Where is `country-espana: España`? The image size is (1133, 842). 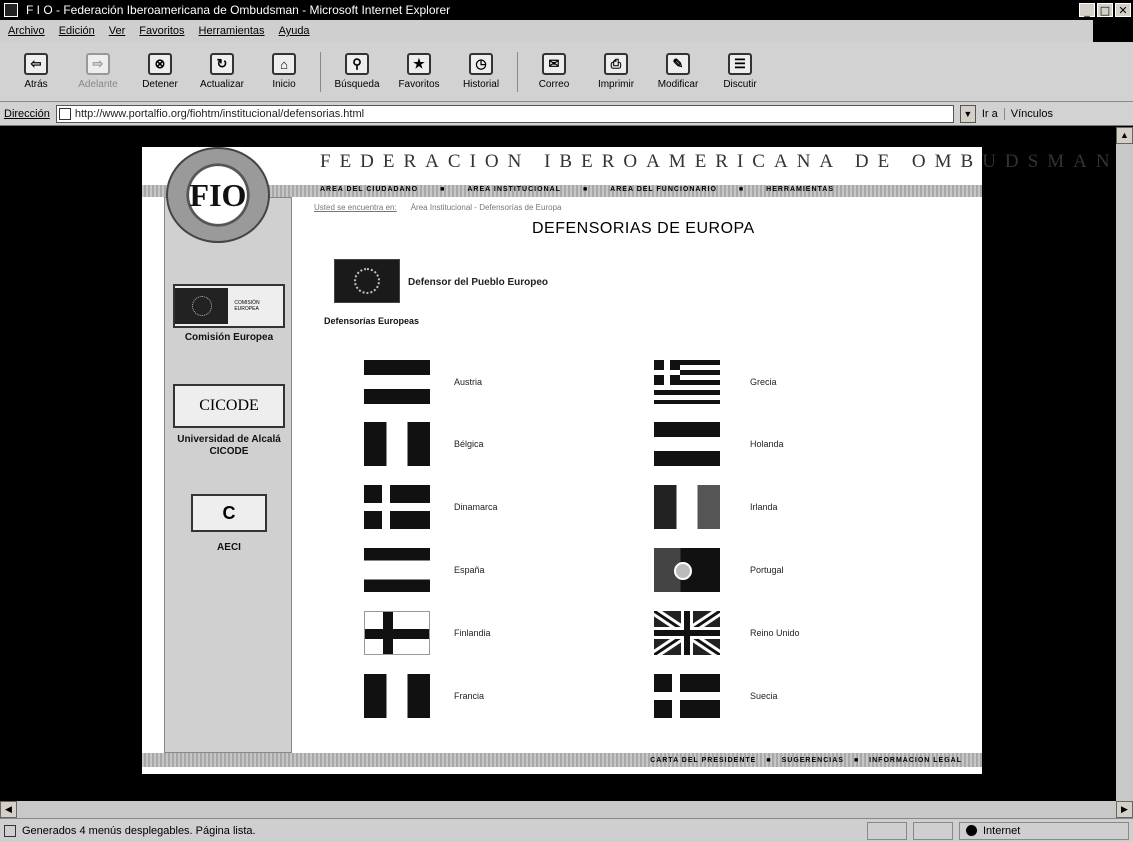 country-espana: España is located at coordinates (424, 570).